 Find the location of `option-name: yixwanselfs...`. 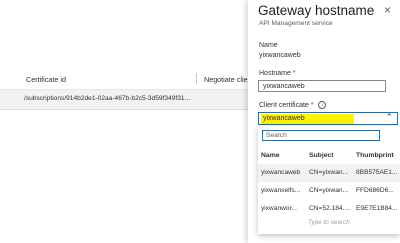

option-name: yixwanselfs... is located at coordinates (281, 190).